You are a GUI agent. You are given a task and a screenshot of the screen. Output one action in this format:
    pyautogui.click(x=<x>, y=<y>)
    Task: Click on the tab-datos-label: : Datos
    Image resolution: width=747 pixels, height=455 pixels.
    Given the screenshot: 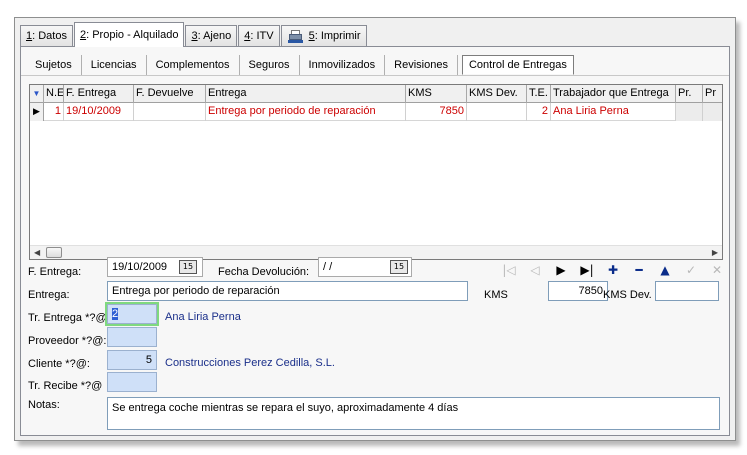 What is the action you would take?
    pyautogui.click(x=49, y=36)
    